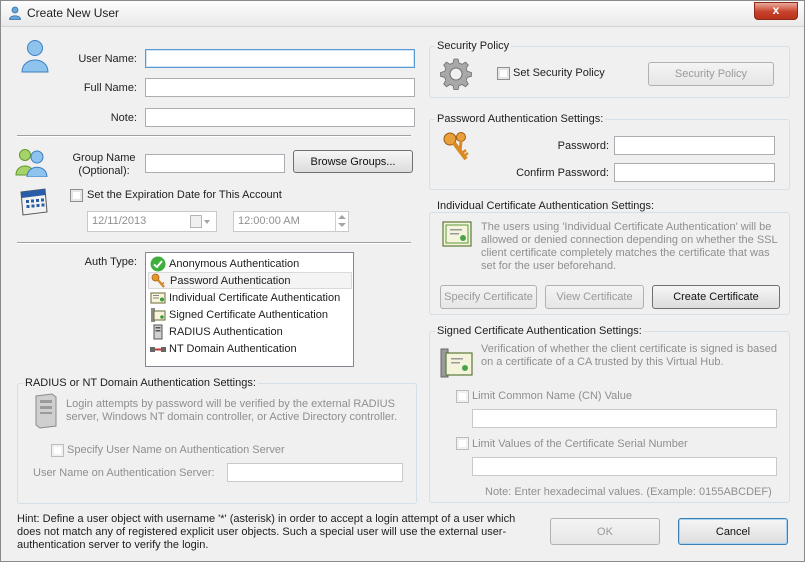 The image size is (805, 562). I want to click on security-policy-title: Security Policy, so click(473, 46).